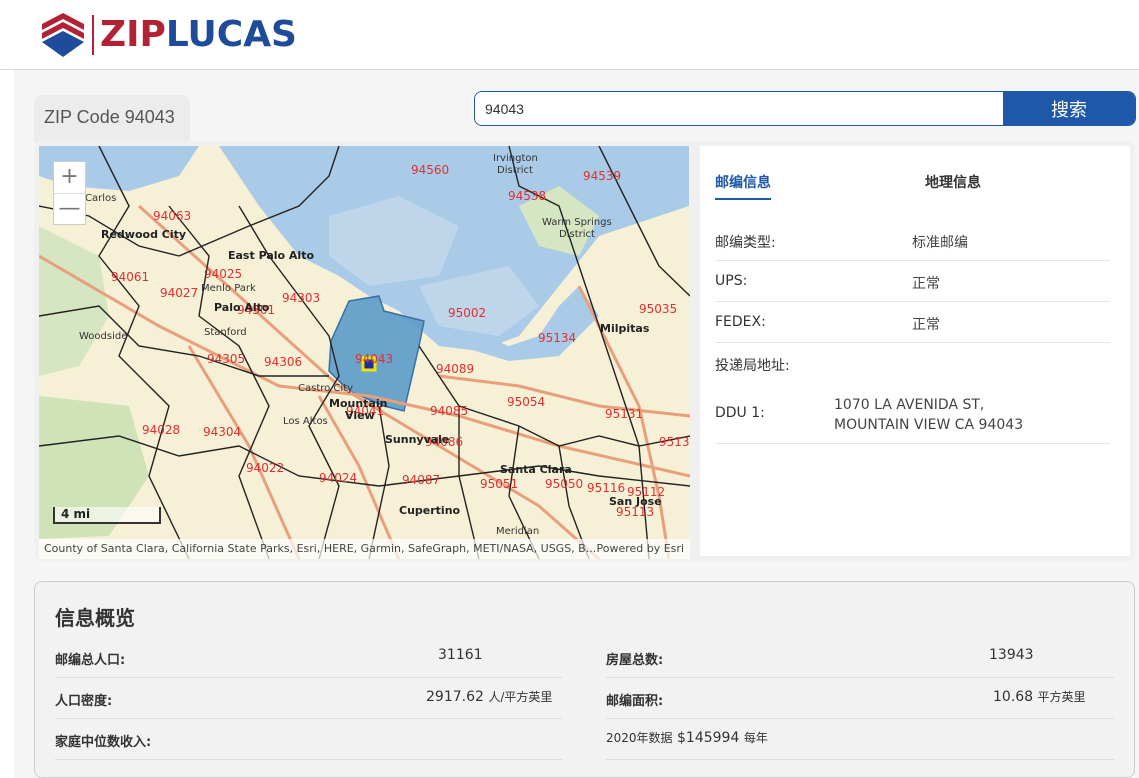 This screenshot has height=778, width=1139. What do you see at coordinates (455, 369) in the screenshot?
I see `map-zip-label: 94089` at bounding box center [455, 369].